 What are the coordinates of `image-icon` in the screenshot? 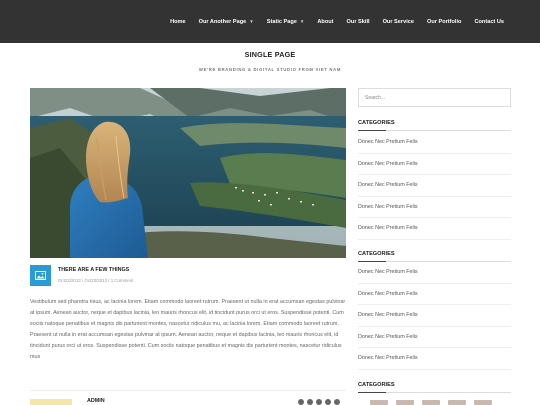 It's located at (40, 275).